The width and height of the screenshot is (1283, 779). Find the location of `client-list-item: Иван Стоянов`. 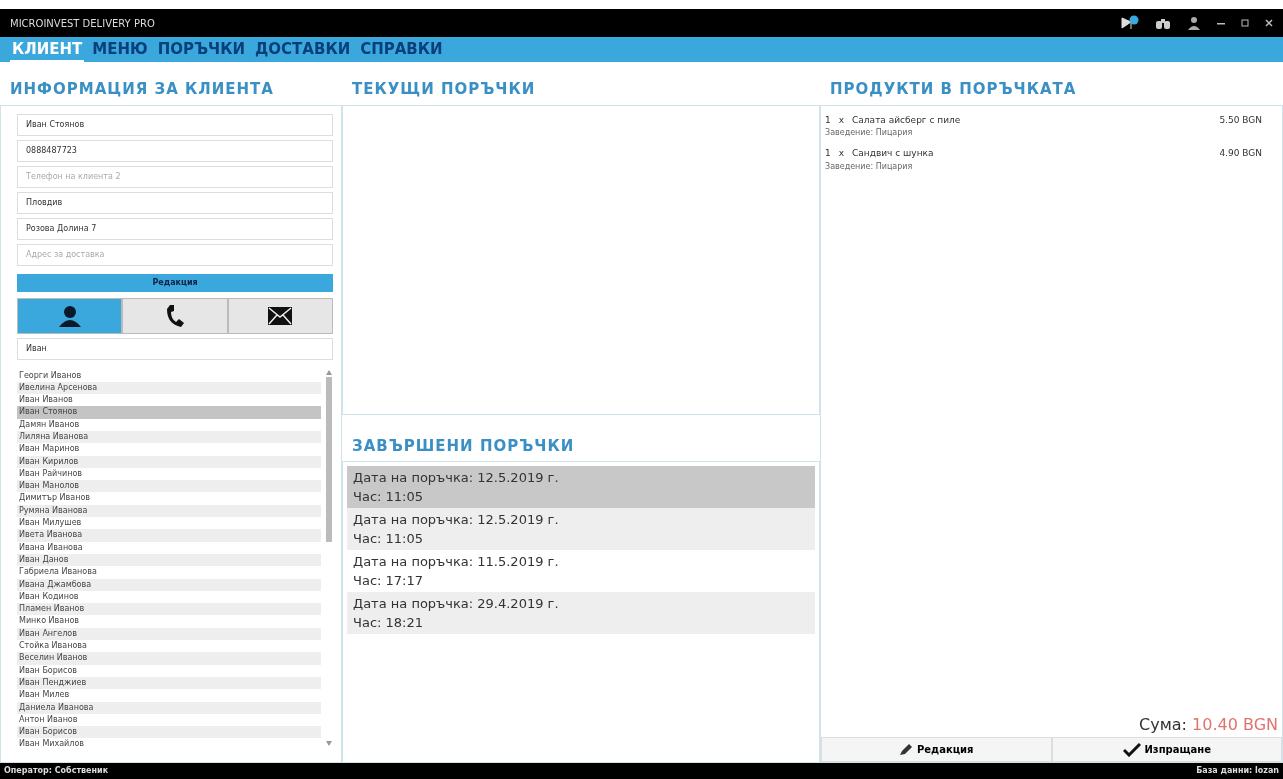

client-list-item: Иван Стоянов is located at coordinates (169, 412).